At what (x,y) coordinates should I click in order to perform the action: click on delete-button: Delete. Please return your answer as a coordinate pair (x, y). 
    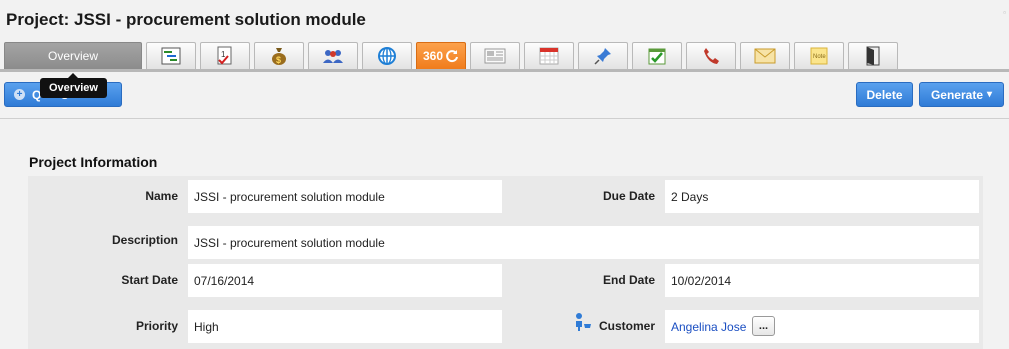
    Looking at the image, I should click on (884, 94).